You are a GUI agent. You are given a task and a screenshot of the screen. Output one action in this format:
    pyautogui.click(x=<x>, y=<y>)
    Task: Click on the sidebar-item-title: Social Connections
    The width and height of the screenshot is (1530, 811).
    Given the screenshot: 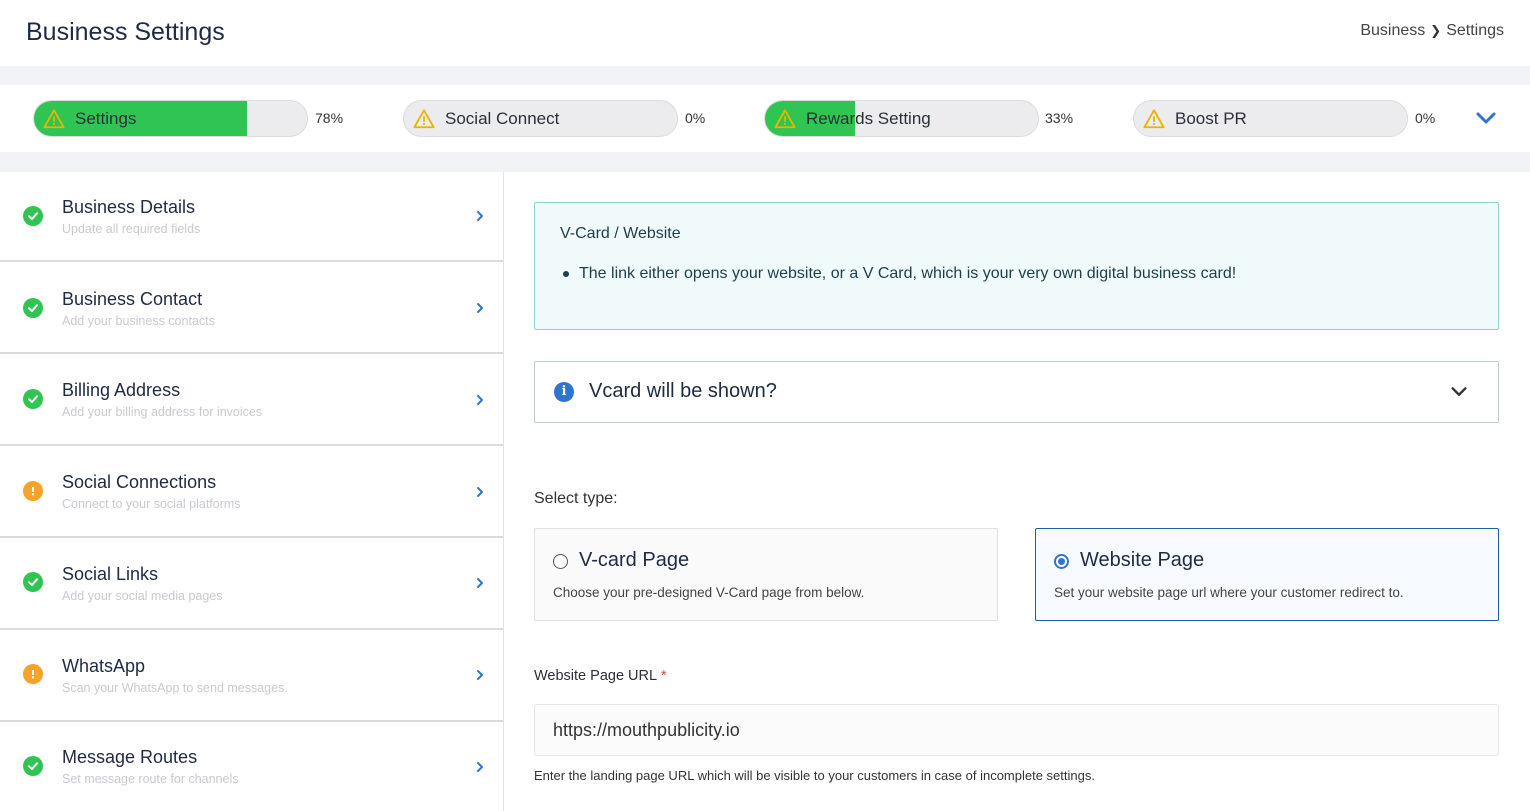 What is the action you would take?
    pyautogui.click(x=139, y=482)
    